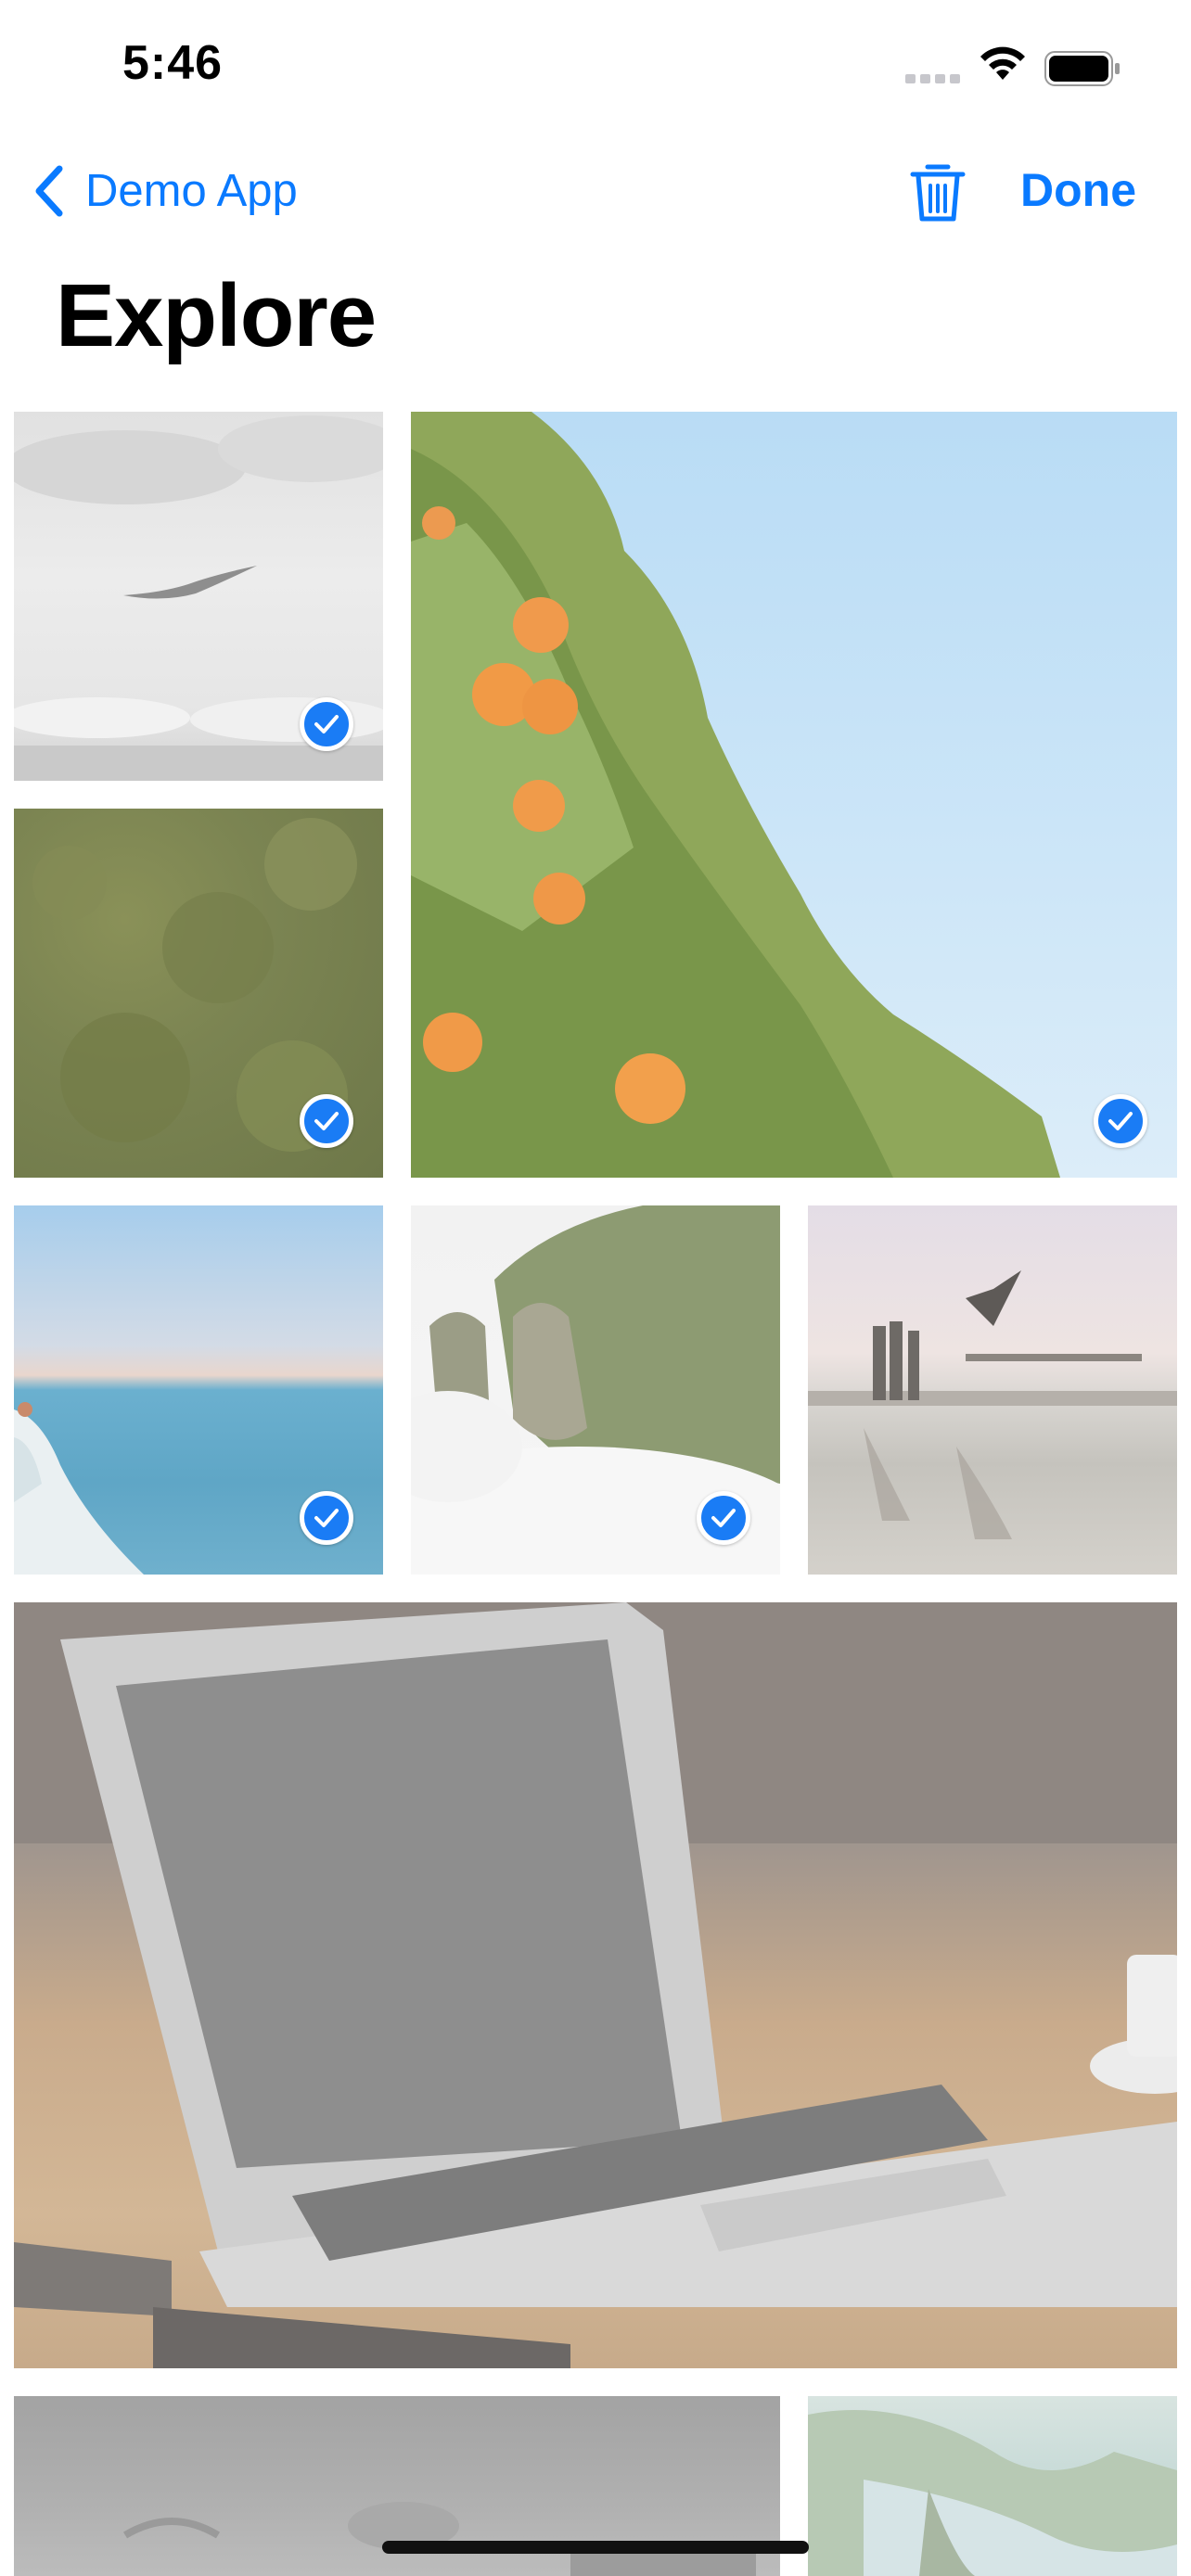 The width and height of the screenshot is (1191, 2576). I want to click on mountain-lake-photo, so click(992, 2493).